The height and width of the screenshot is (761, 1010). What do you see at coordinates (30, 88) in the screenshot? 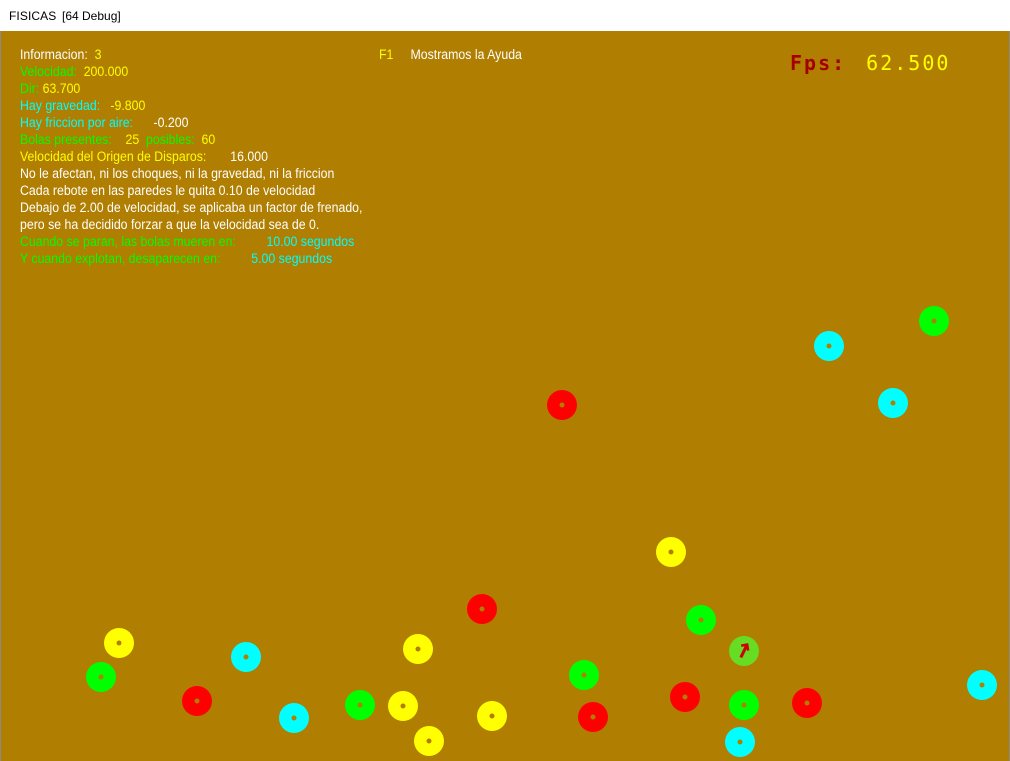
I see `dir-label: Dir:` at bounding box center [30, 88].